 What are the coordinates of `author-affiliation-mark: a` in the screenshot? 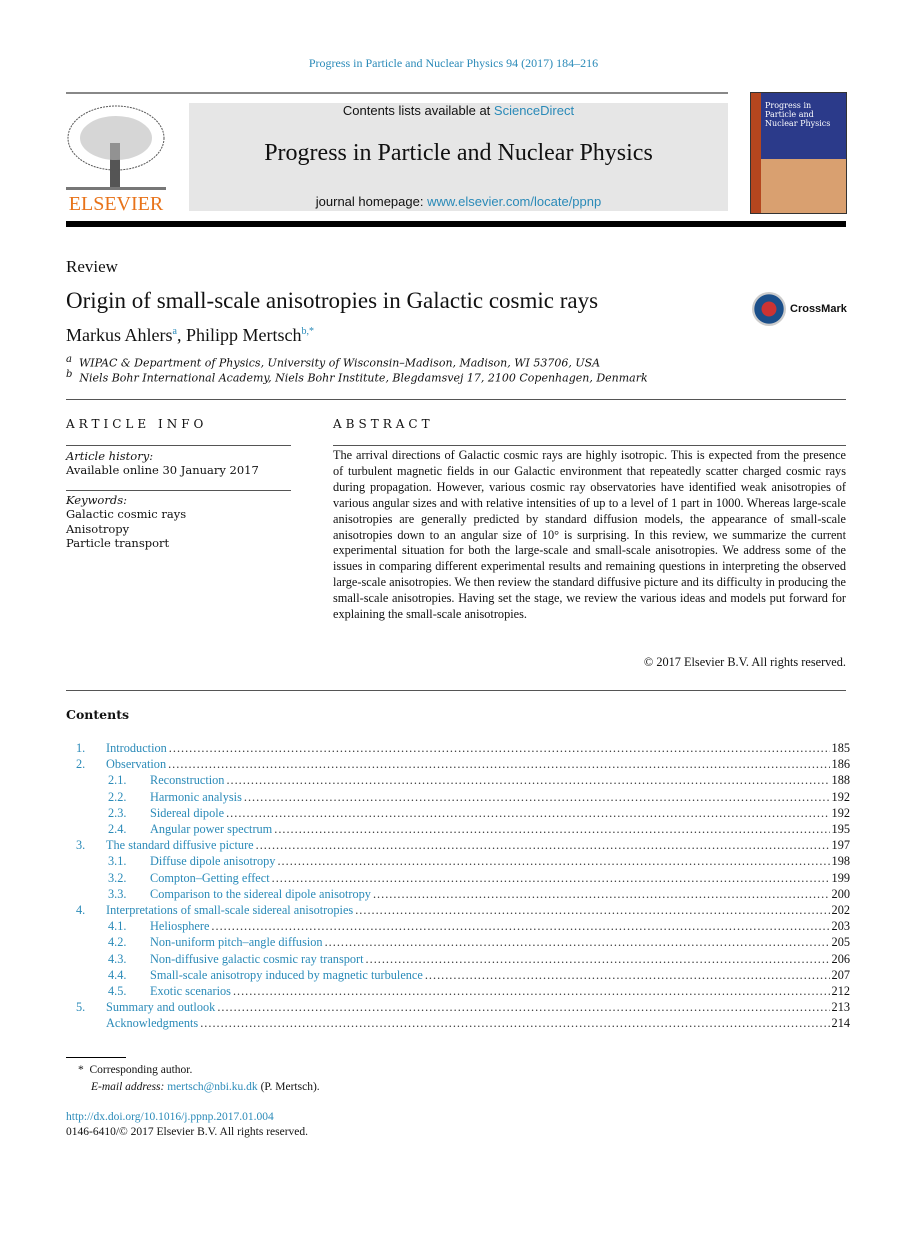 It's located at (175, 331).